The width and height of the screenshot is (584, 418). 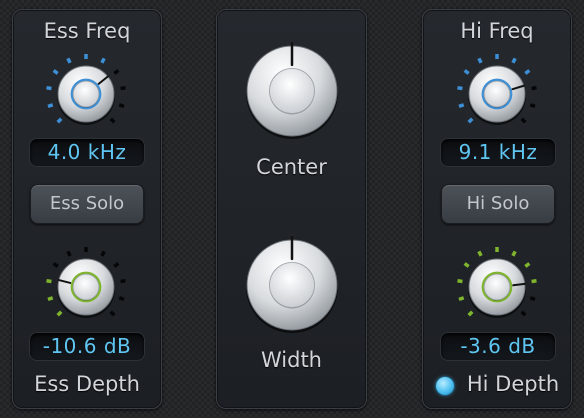 I want to click on knob-pointer, so click(x=519, y=284).